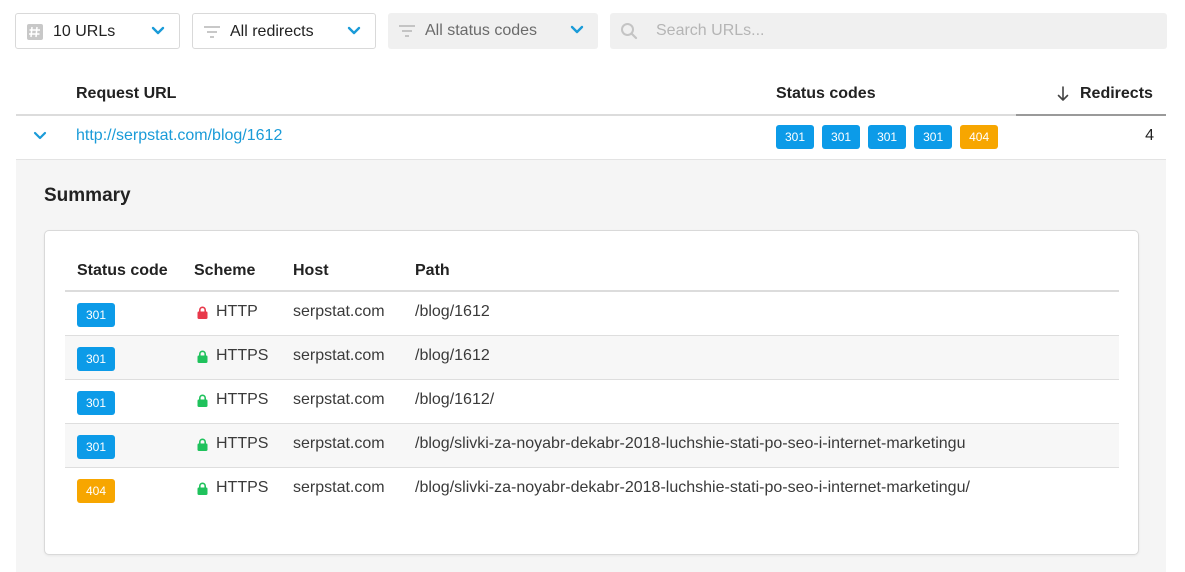 The image size is (1185, 572). Describe the element at coordinates (592, 271) in the screenshot. I see `summary-table-header: Status code Scheme Host Path` at that location.